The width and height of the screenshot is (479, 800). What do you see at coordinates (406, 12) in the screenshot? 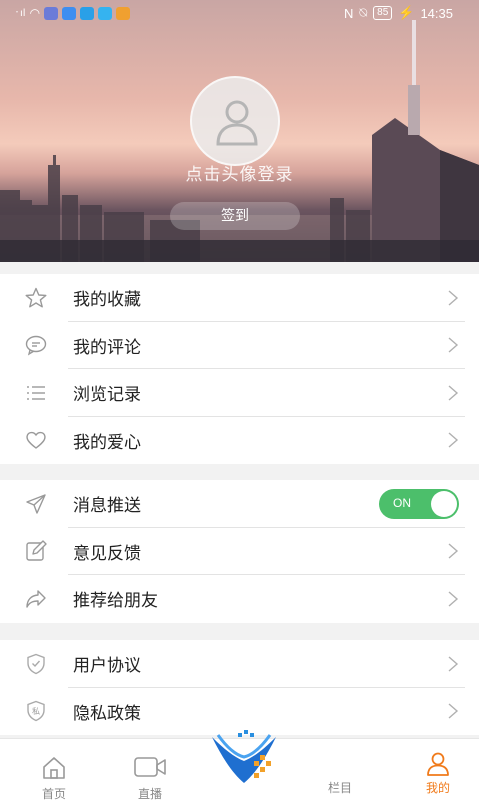
I see `charging-icon: ⚡` at bounding box center [406, 12].